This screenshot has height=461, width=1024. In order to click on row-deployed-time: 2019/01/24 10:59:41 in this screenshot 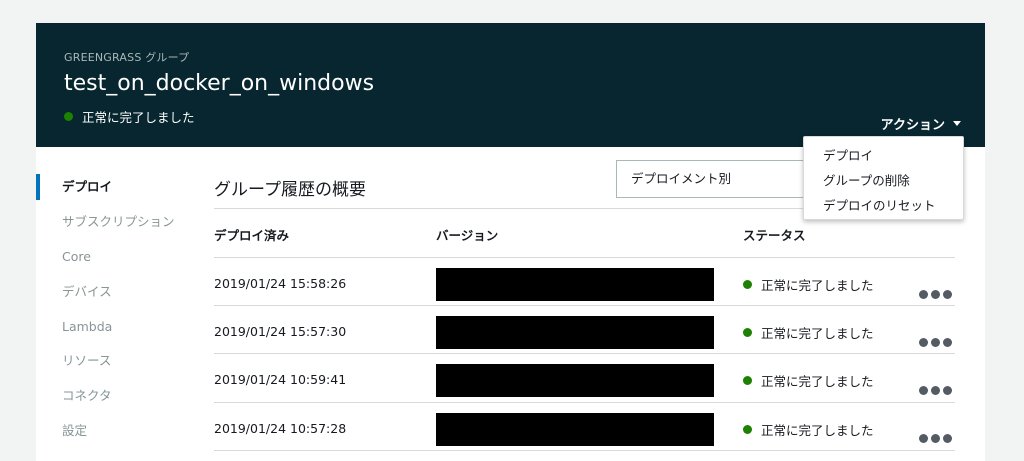, I will do `click(280, 379)`.